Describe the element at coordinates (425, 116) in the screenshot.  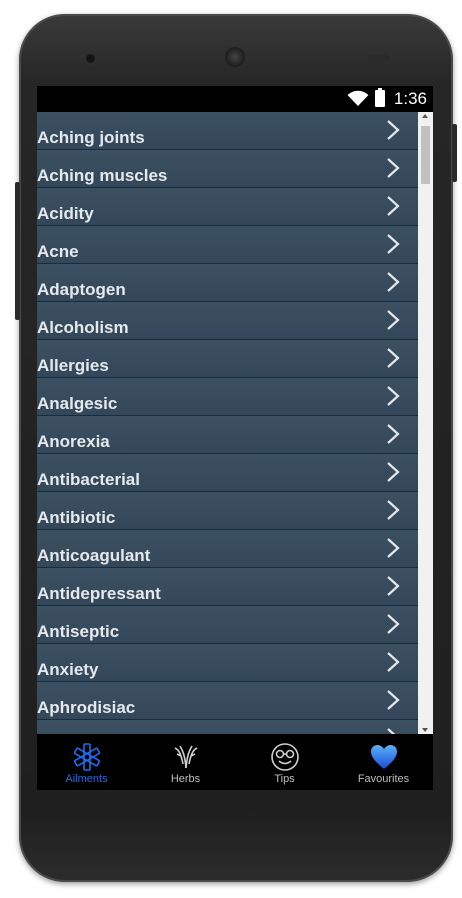
I see `scroll-up-arrow-icon` at that location.